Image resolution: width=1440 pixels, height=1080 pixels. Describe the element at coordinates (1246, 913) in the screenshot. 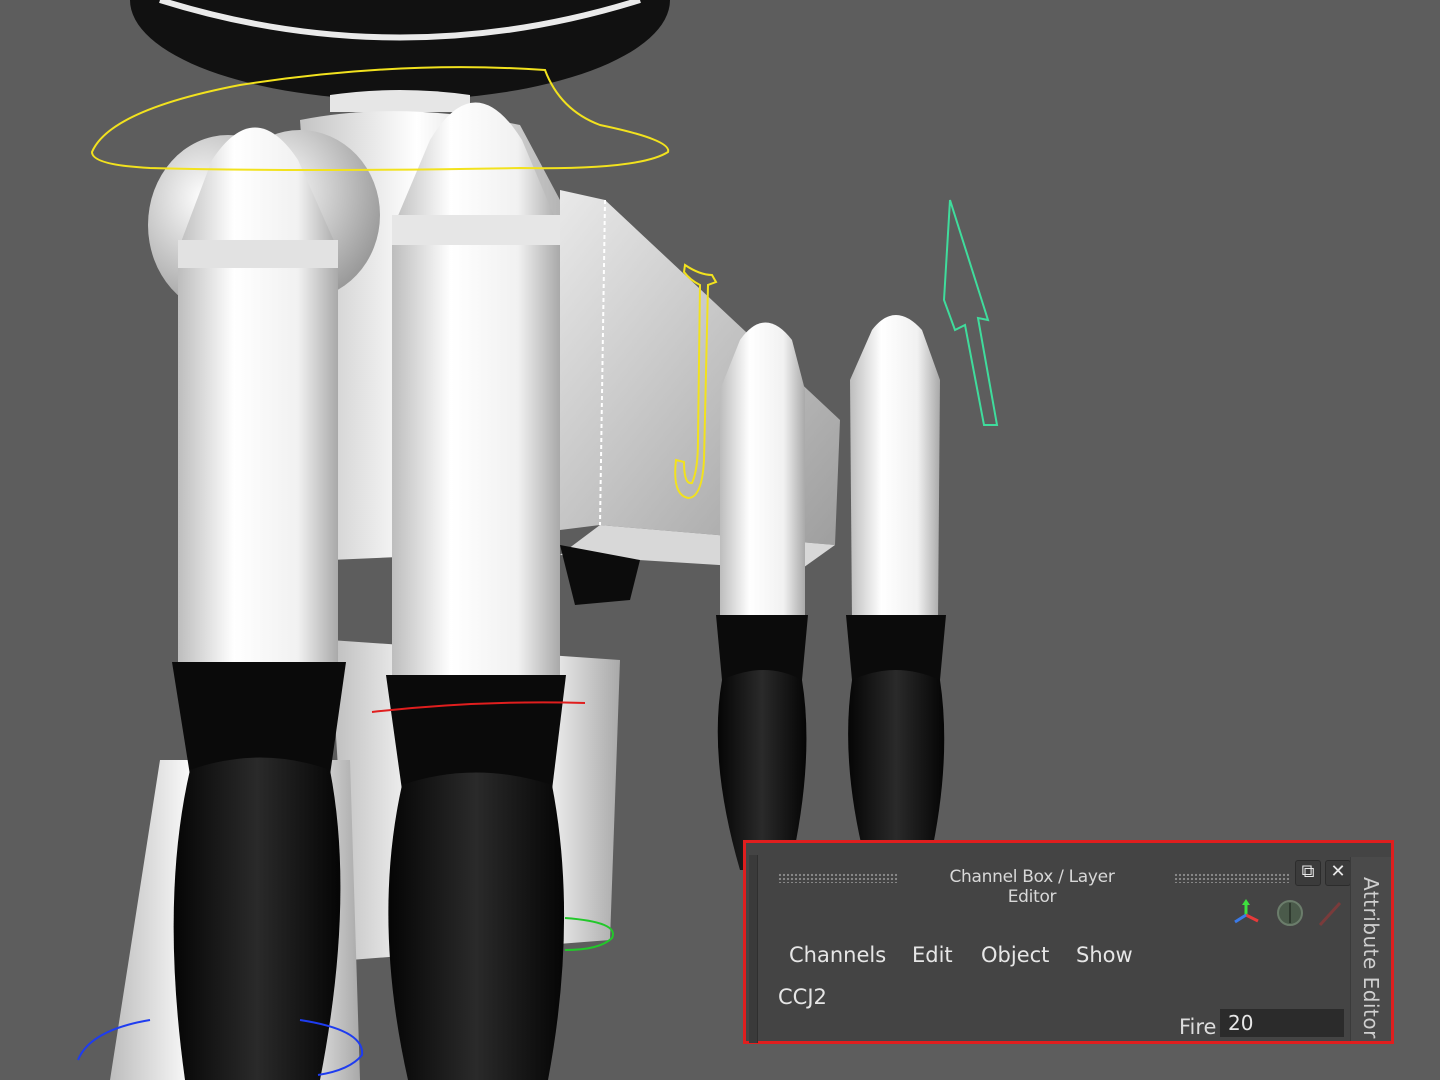

I see `axis-manipulator-icon` at that location.